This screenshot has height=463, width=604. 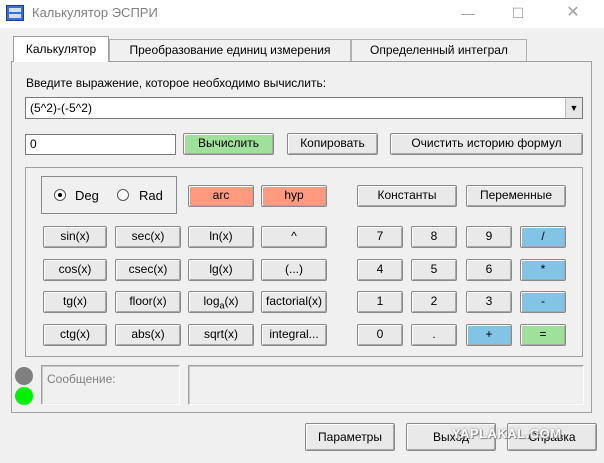 What do you see at coordinates (60, 195) in the screenshot?
I see `deg-radio` at bounding box center [60, 195].